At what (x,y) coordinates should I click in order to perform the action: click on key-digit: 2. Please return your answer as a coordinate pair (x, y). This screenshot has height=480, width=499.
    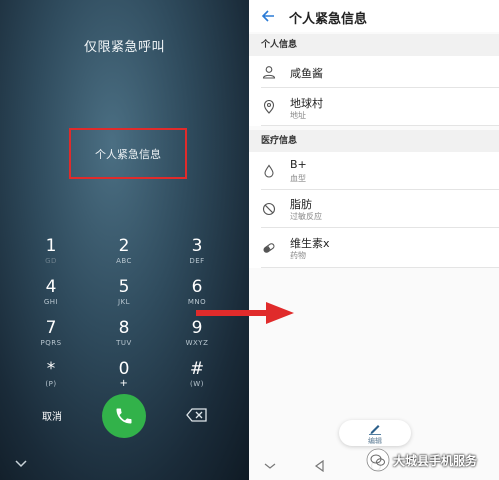
    Looking at the image, I should click on (124, 246).